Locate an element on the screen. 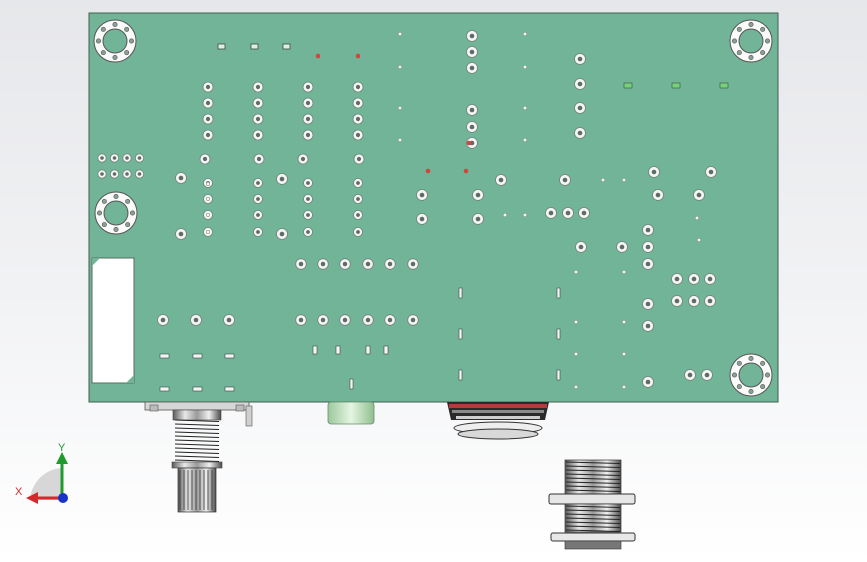 Image resolution: width=867 pixels, height=562 pixels. audio-jack is located at coordinates (498, 421).